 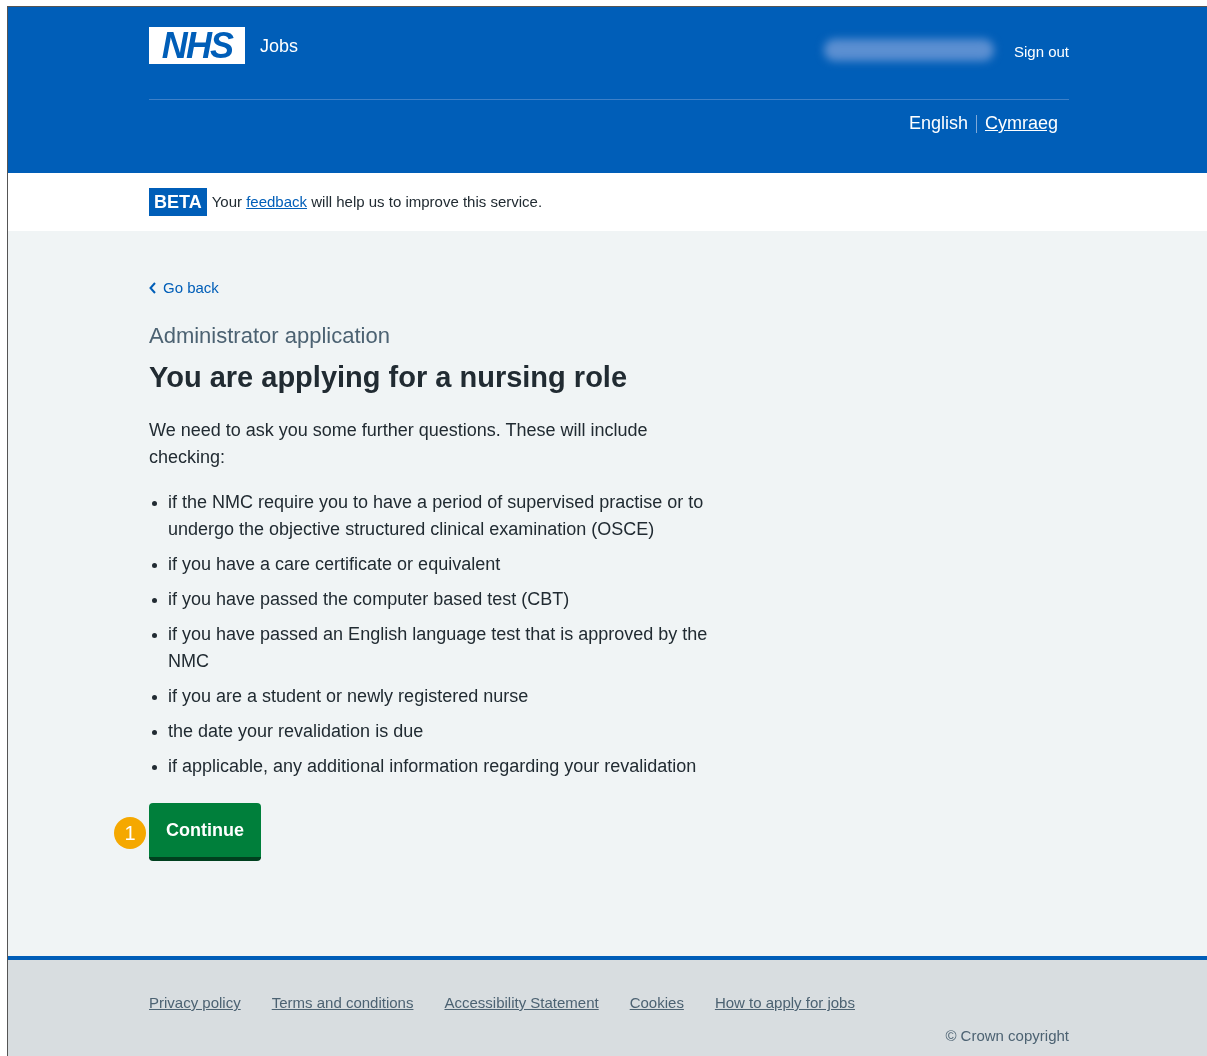 I want to click on list-item-text: if you have passed an English language test that is approved by the NMC, so click(x=438, y=648).